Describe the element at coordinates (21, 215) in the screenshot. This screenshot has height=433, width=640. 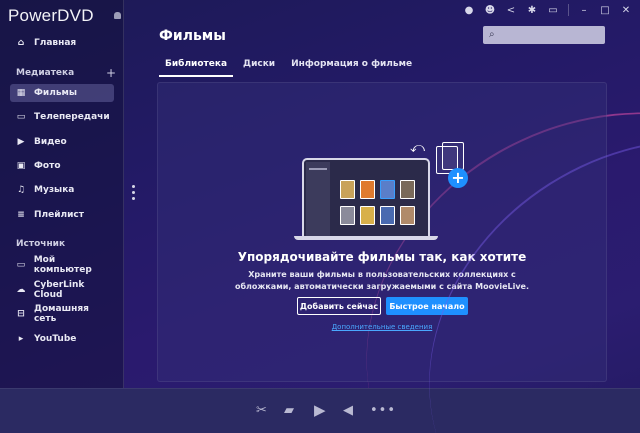
I see `playlist-icon: ≡` at that location.